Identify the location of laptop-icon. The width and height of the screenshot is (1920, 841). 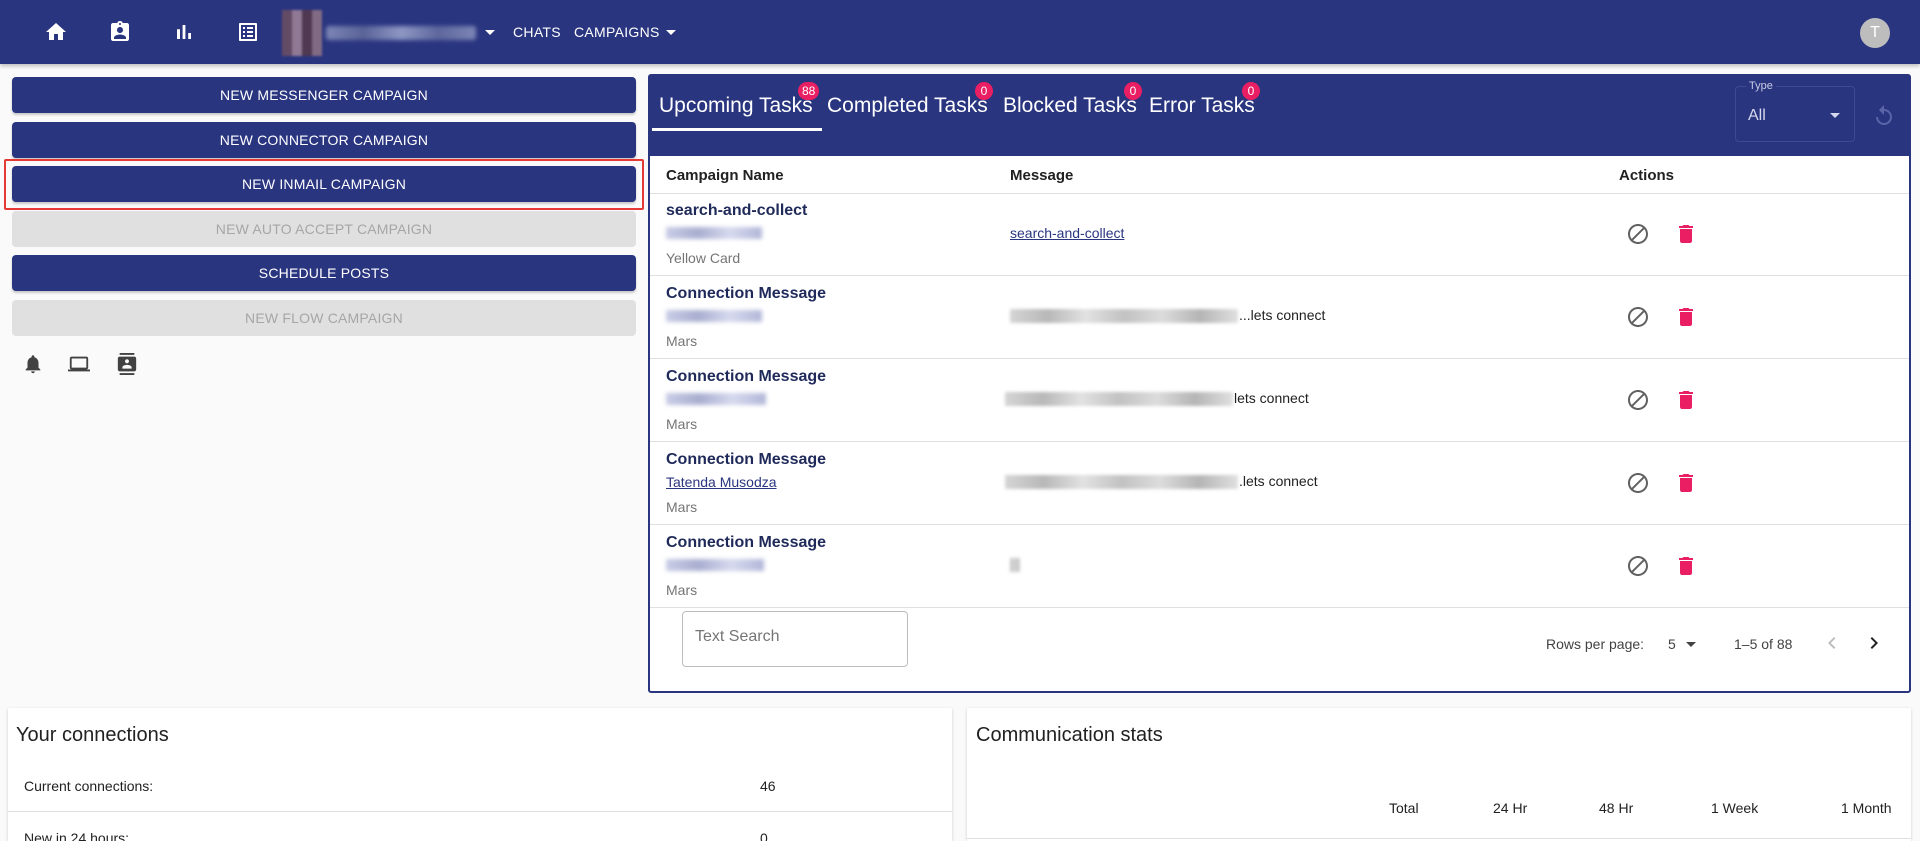
(79, 364).